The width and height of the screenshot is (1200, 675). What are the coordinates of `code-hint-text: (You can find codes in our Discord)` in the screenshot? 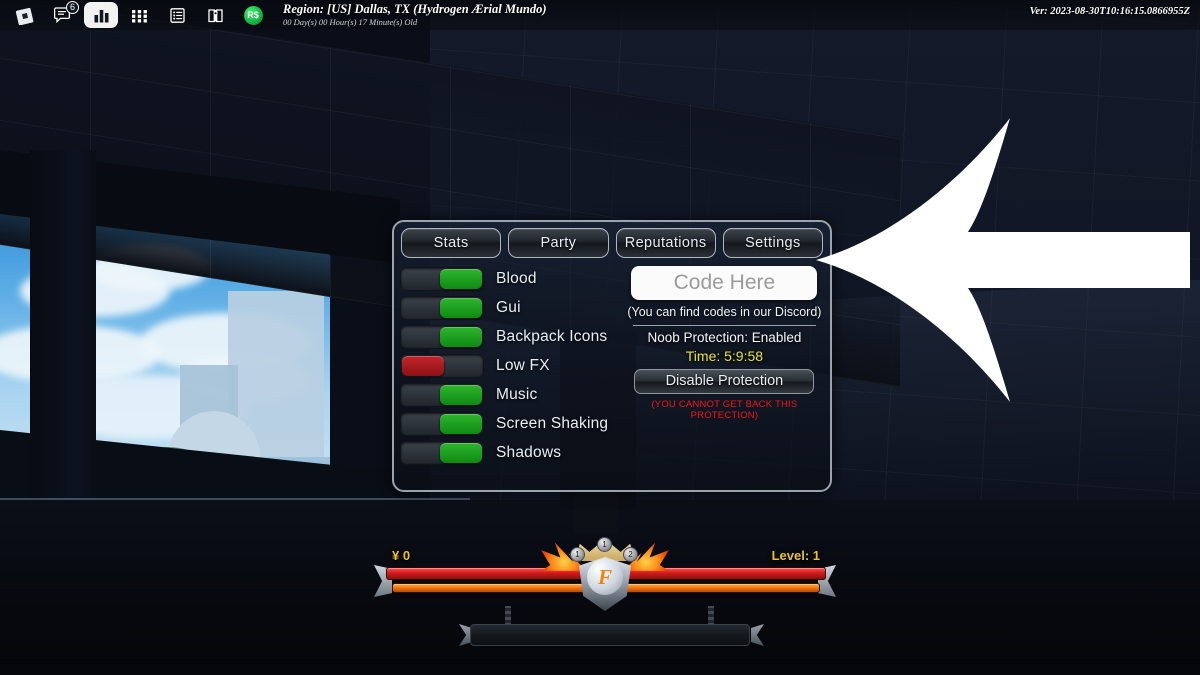 It's located at (724, 312).